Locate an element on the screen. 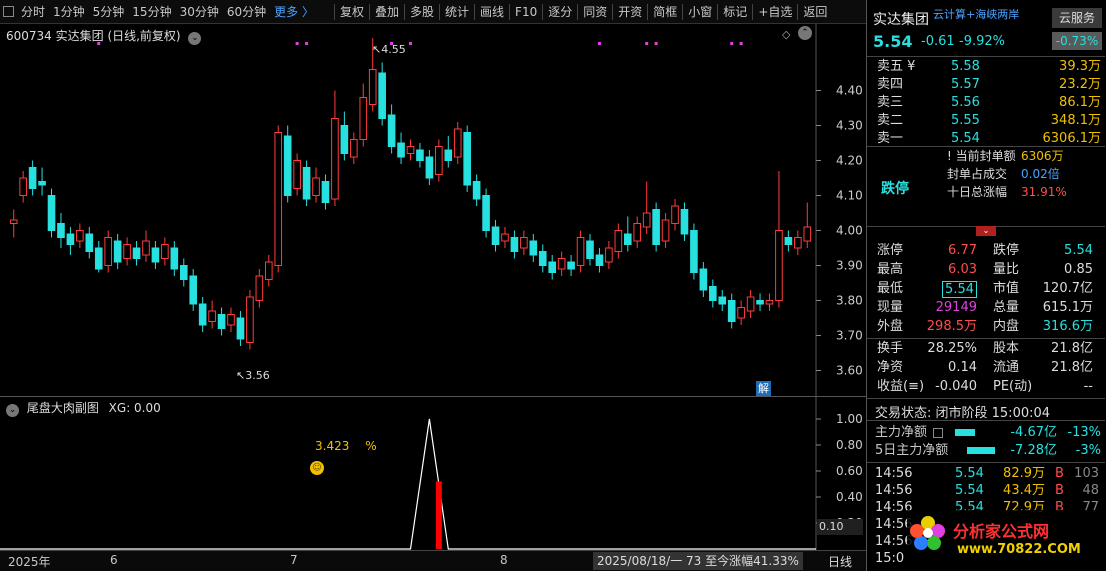  tool-button: 标记 is located at coordinates (735, 12).